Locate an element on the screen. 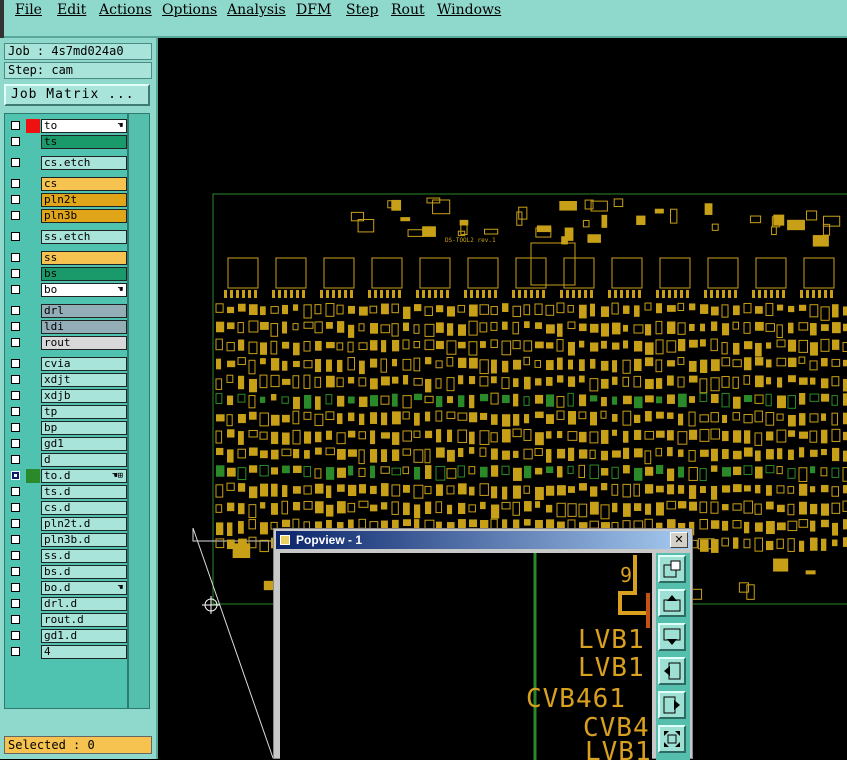  pan-down-button is located at coordinates (672, 637).